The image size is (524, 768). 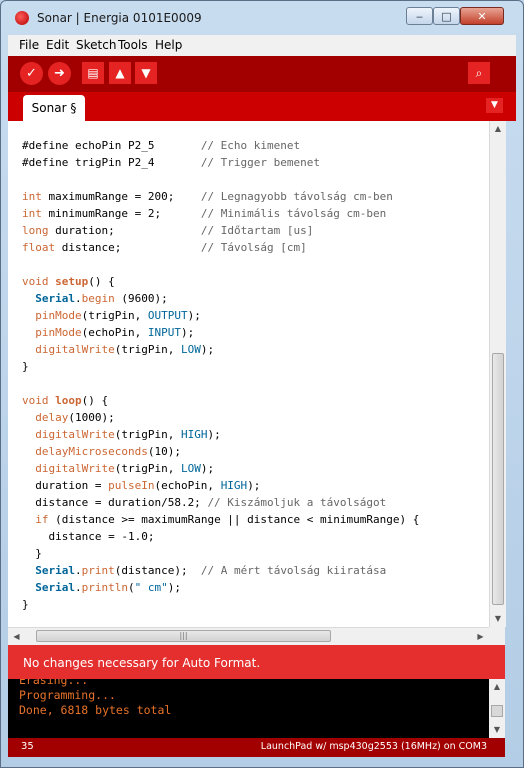 What do you see at coordinates (498, 619) in the screenshot?
I see `scroll-down-arrow-icon: ▼` at bounding box center [498, 619].